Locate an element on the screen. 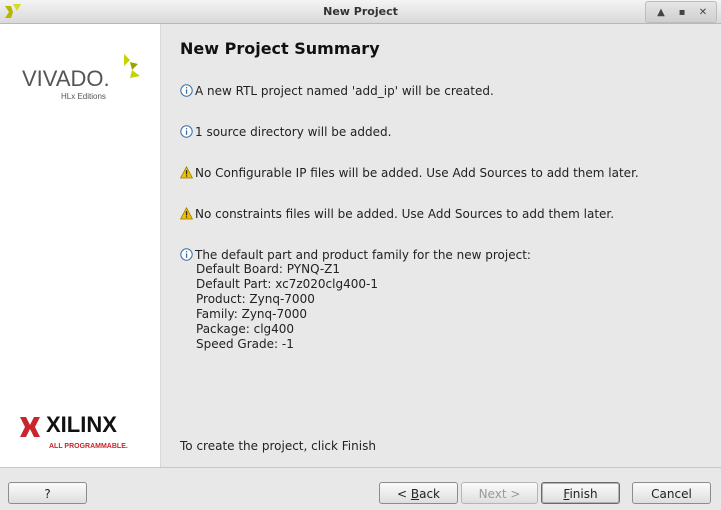 Image resolution: width=721 pixels, height=510 pixels. window-minimize-icon: ▪ is located at coordinates (682, 13).